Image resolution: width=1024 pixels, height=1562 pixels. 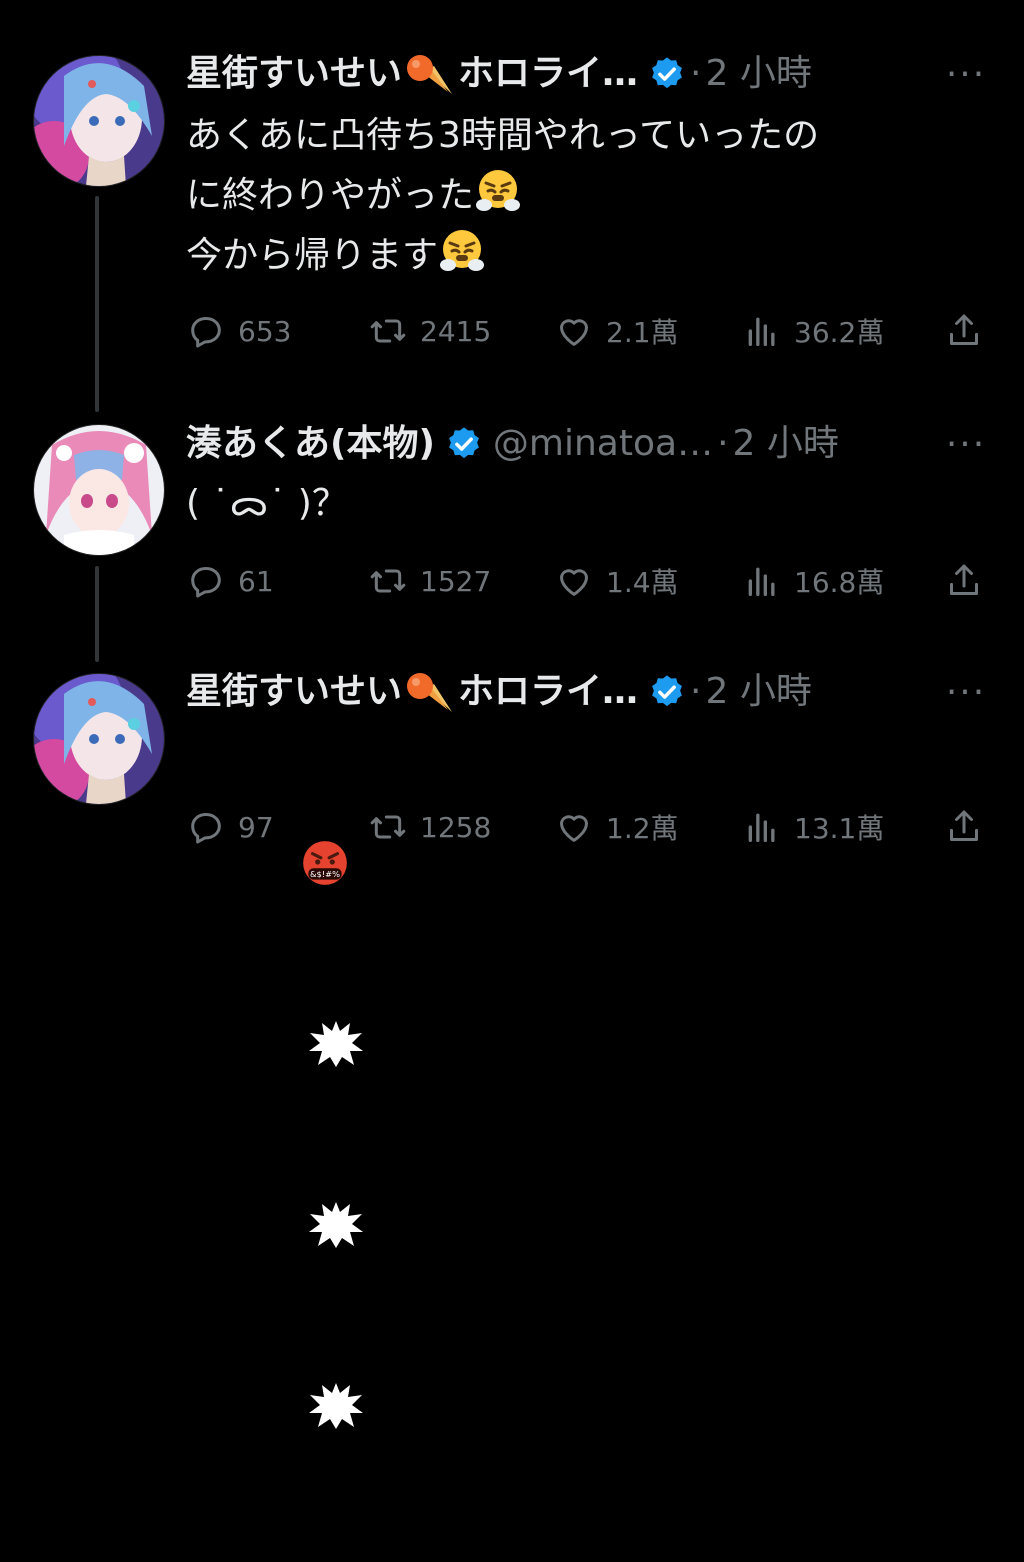 I want to click on retweet-button: 2415, so click(x=429, y=331).